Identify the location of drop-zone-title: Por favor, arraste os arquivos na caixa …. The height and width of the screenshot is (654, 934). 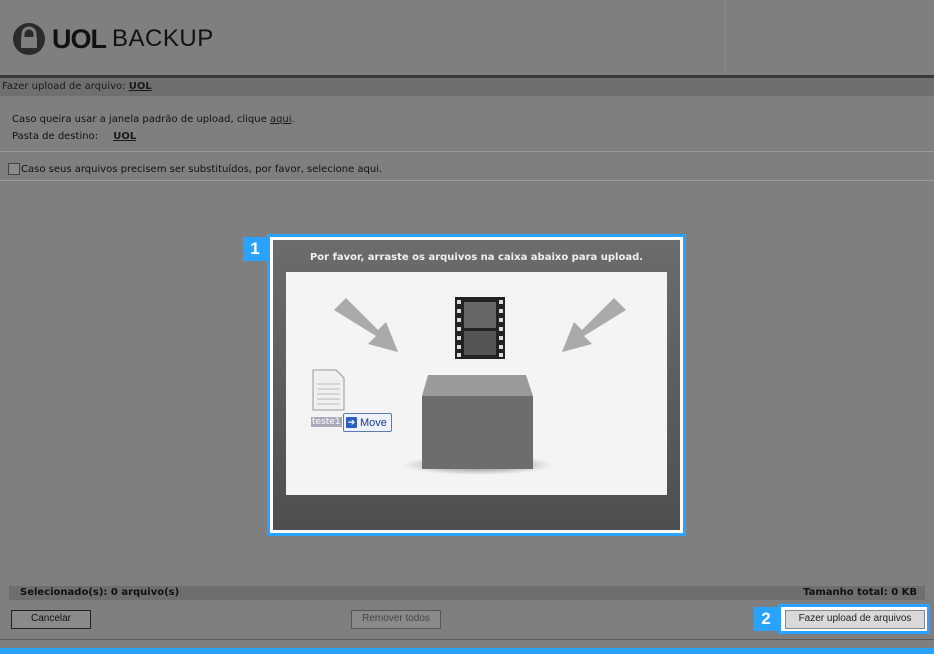
(476, 257).